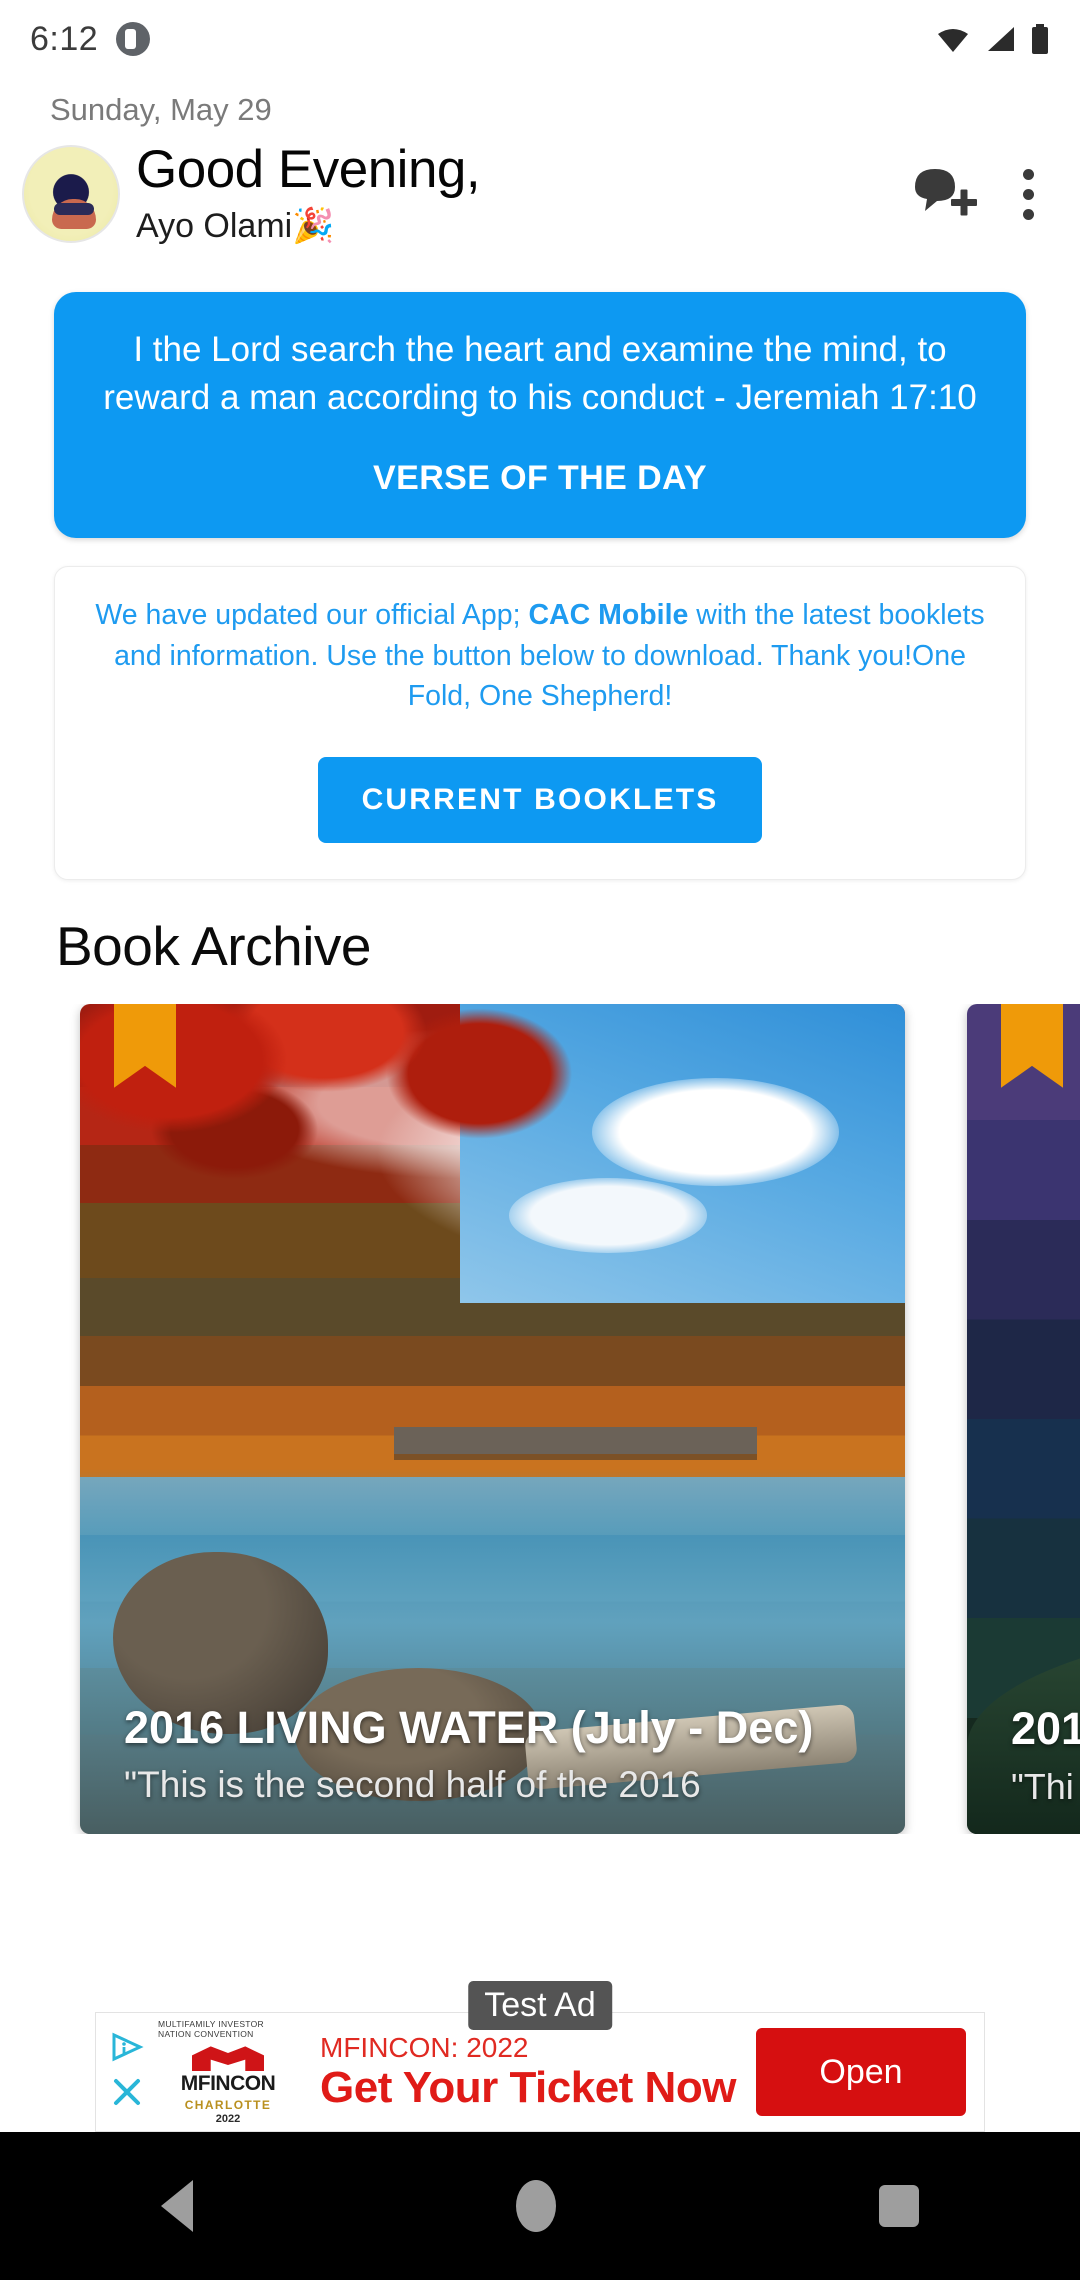 This screenshot has width=1080, height=2280. What do you see at coordinates (978, 194) in the screenshot?
I see `header-actions` at bounding box center [978, 194].